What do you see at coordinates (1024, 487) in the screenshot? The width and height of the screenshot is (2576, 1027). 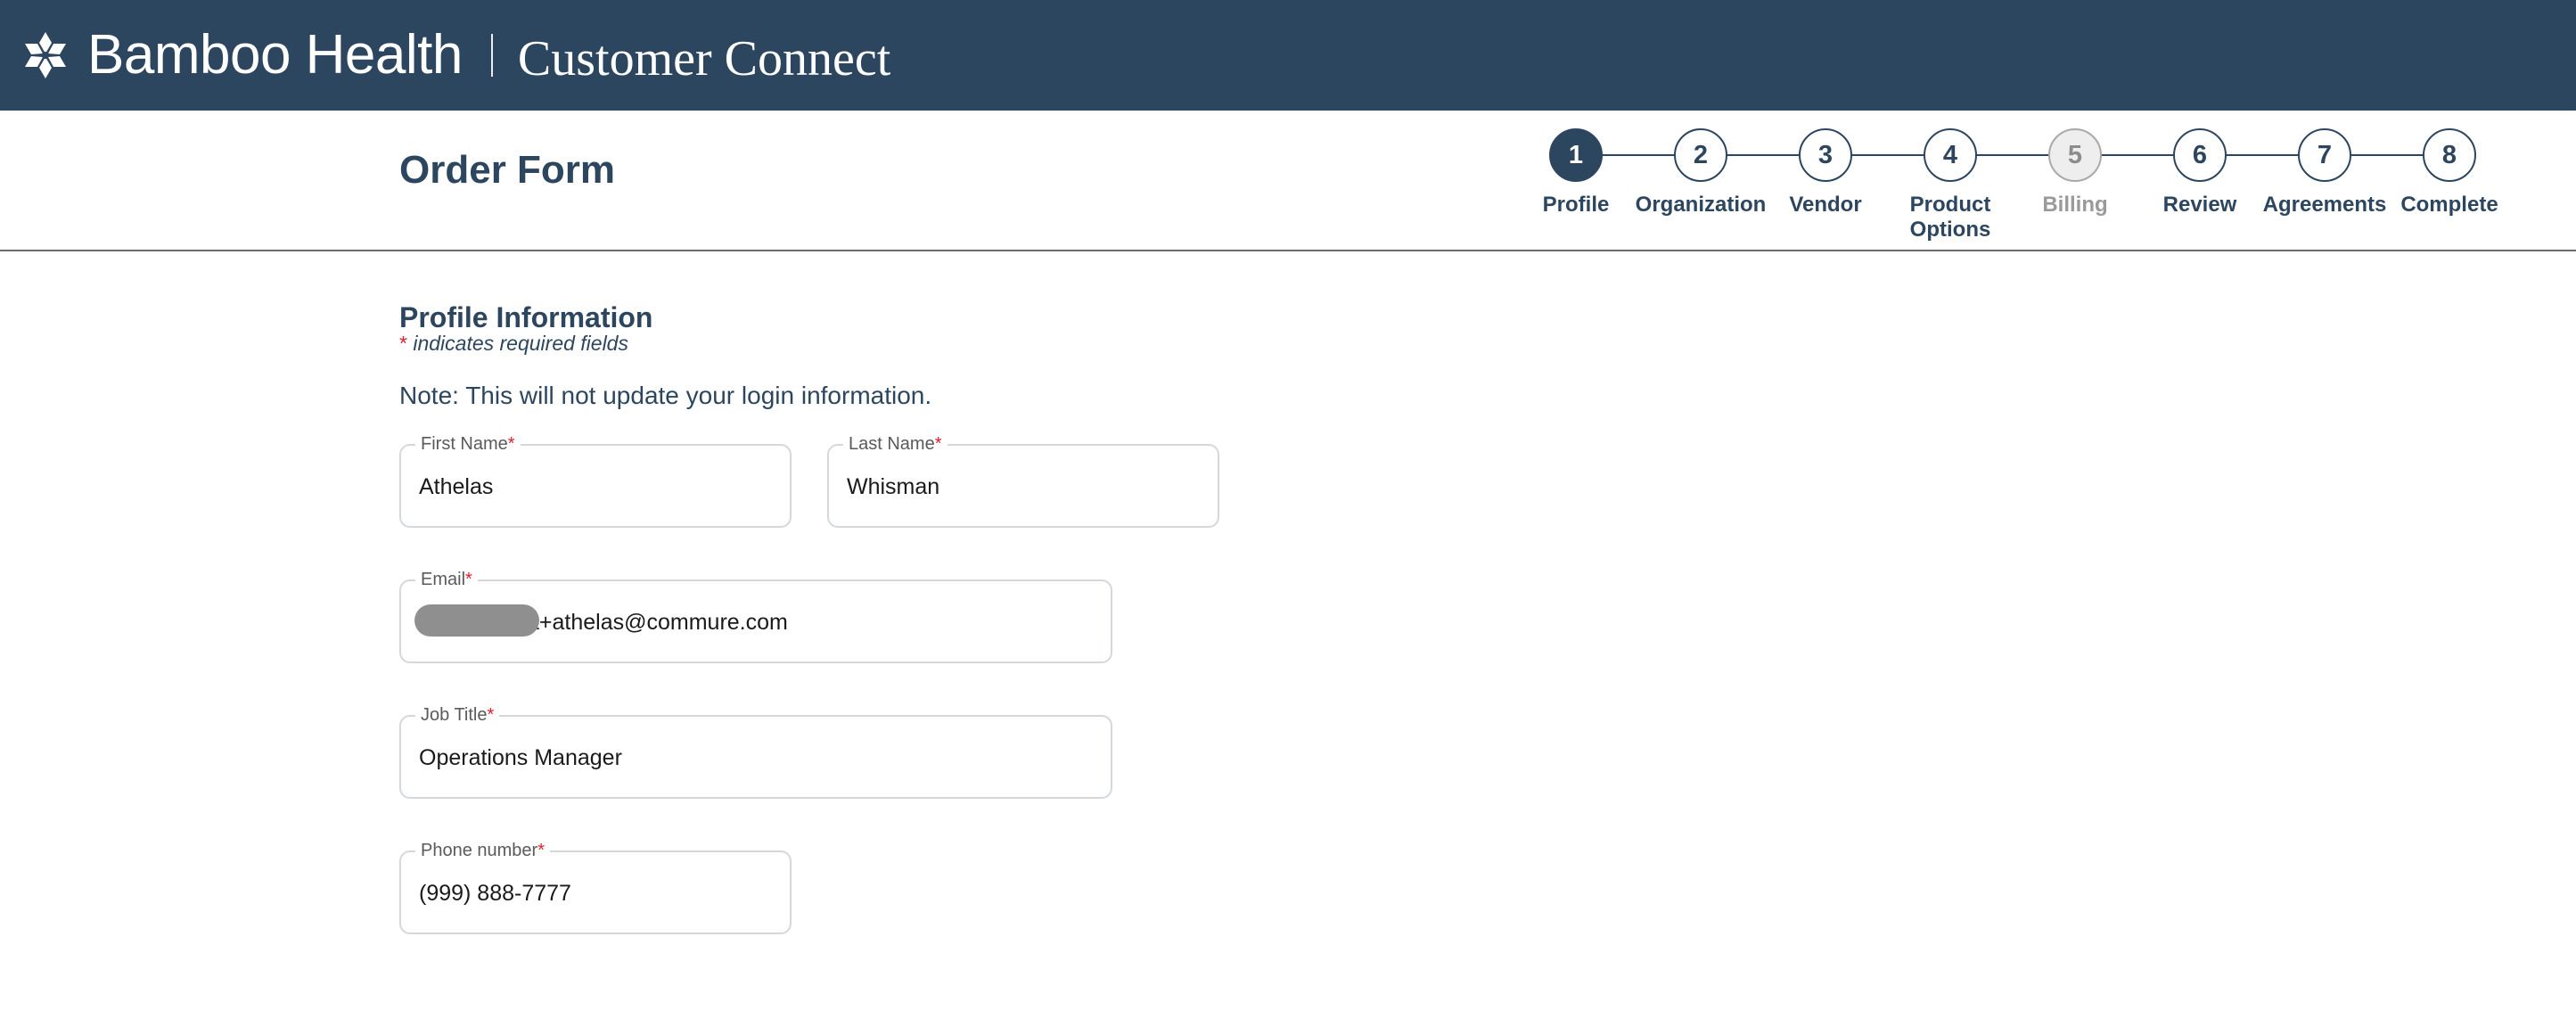 I see `last-name-input` at bounding box center [1024, 487].